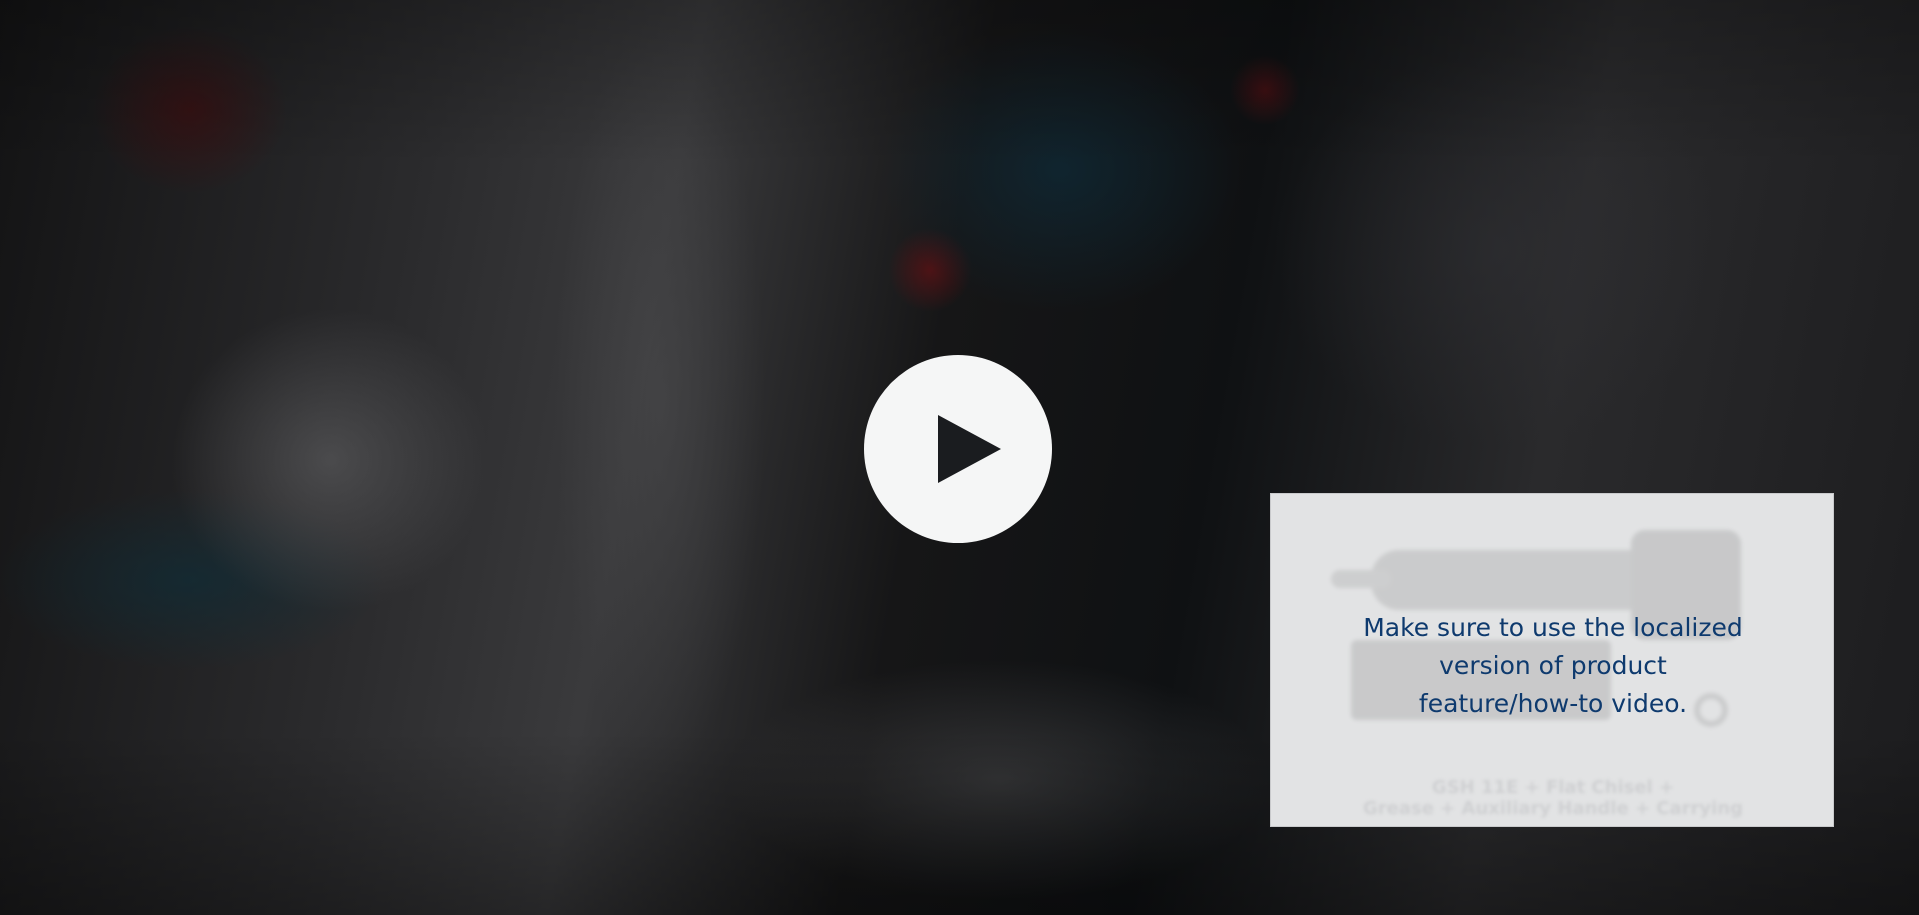  Describe the element at coordinates (1553, 703) in the screenshot. I see `notice-line: feature/how-to video.` at that location.